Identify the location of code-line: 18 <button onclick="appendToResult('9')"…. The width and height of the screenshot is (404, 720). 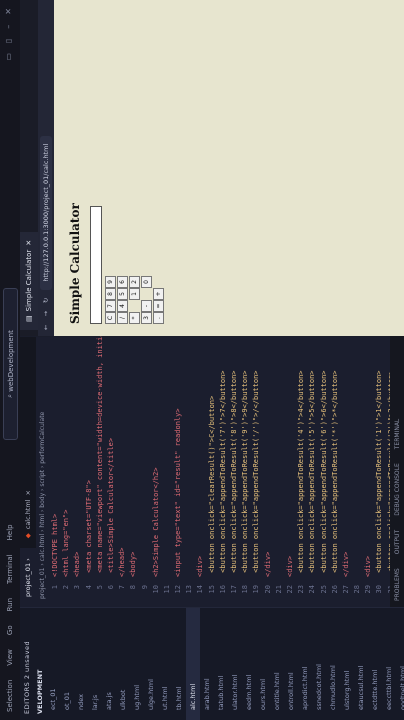
(245, 472).